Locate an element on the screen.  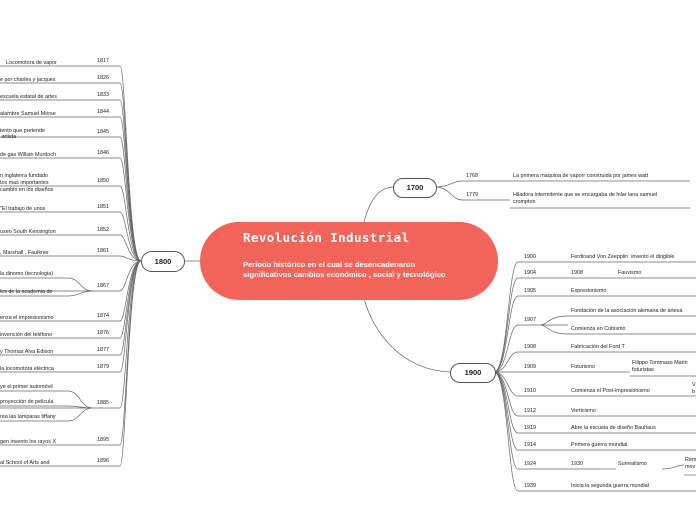
year-1700: 1779 is located at coordinates (472, 195).